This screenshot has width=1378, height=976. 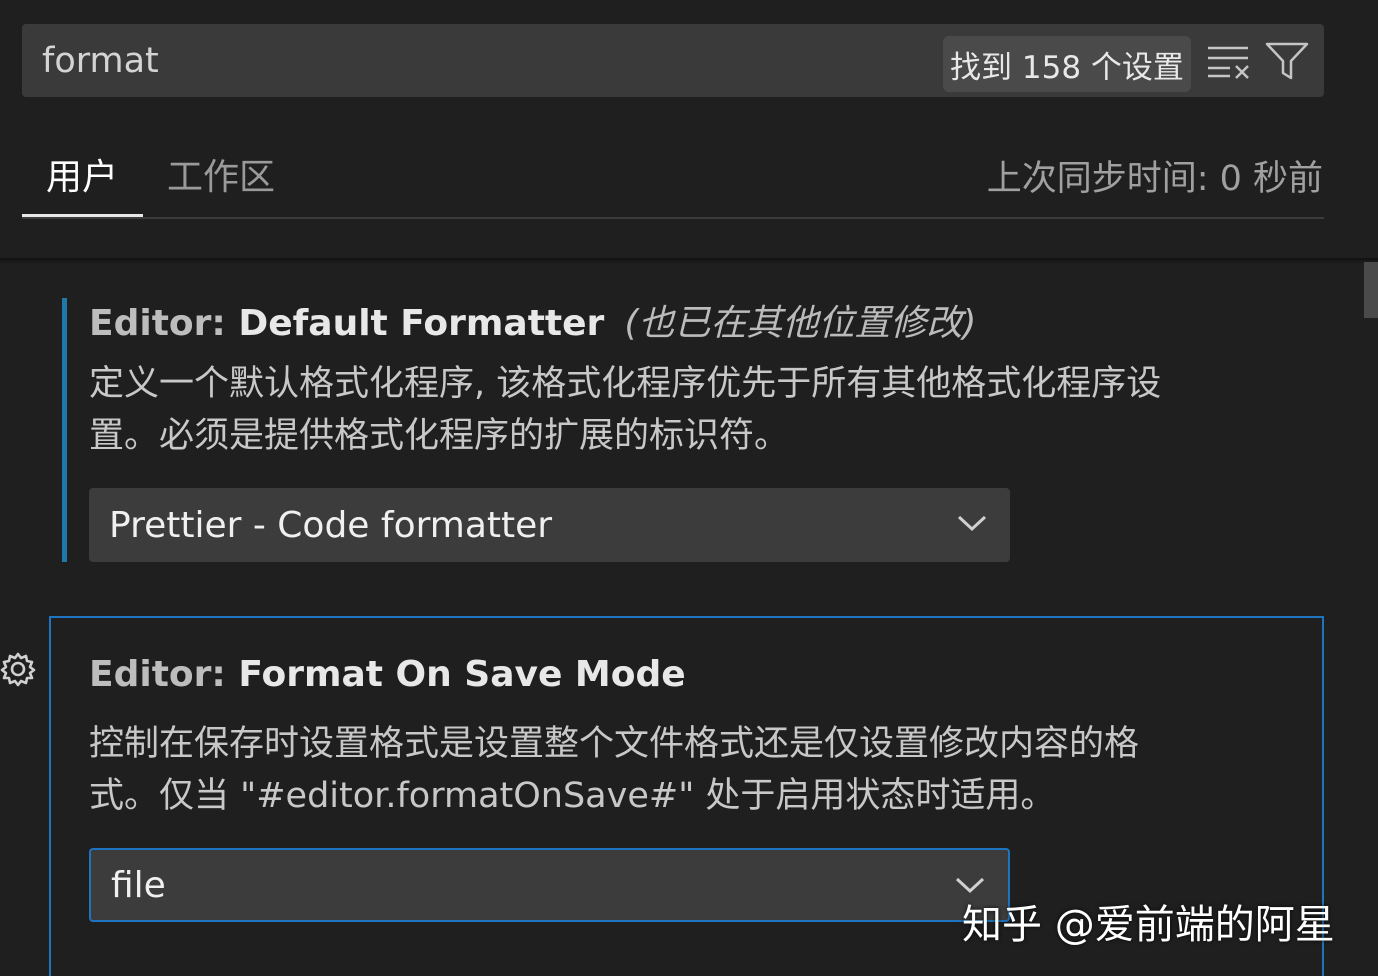 I want to click on setting-name: Format On Save Mode, so click(x=462, y=674).